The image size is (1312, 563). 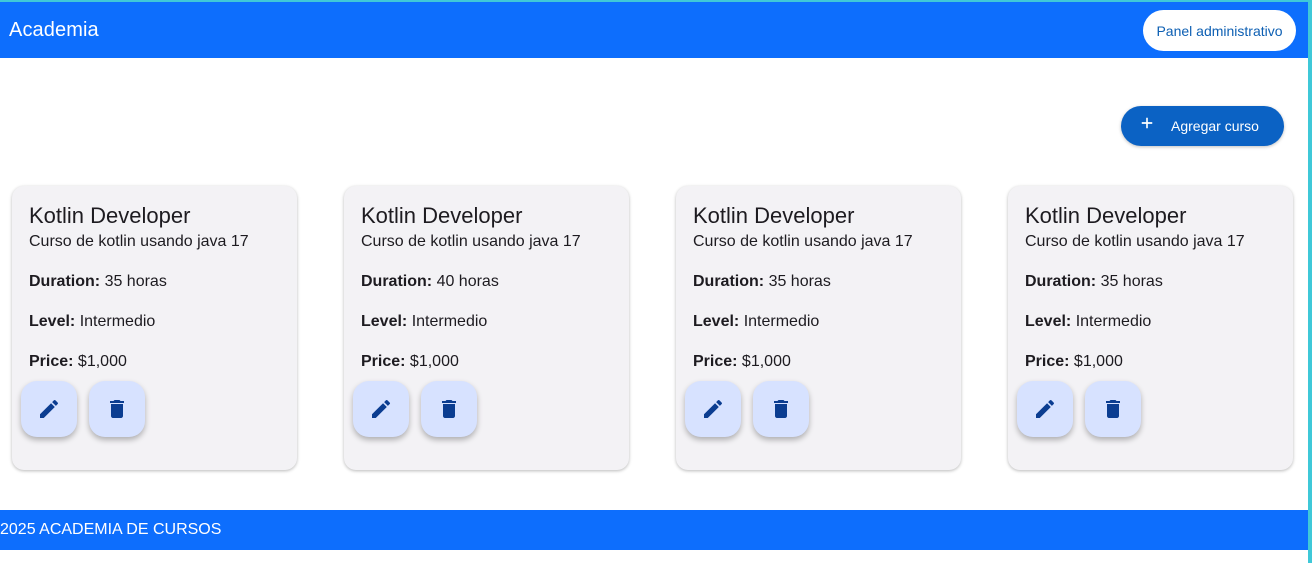 I want to click on app-title: Academia, so click(x=54, y=30).